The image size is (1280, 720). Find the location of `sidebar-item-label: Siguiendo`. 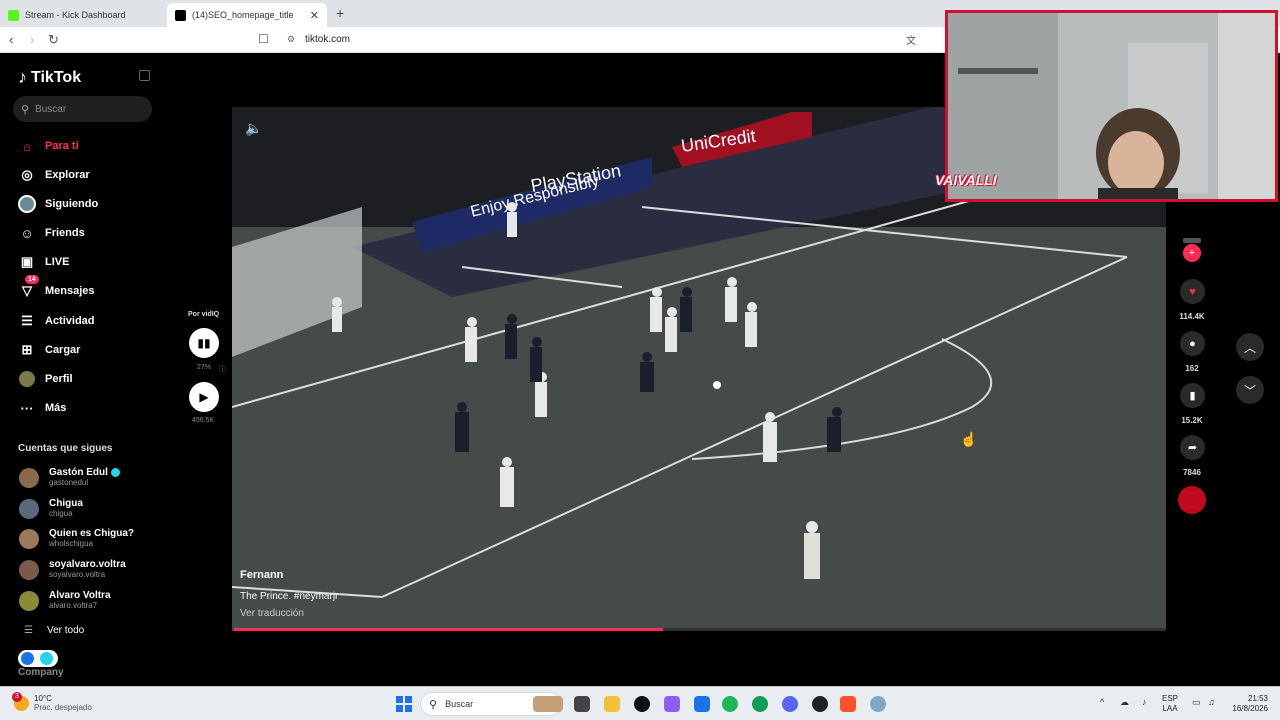

sidebar-item-label: Siguiendo is located at coordinates (72, 204).